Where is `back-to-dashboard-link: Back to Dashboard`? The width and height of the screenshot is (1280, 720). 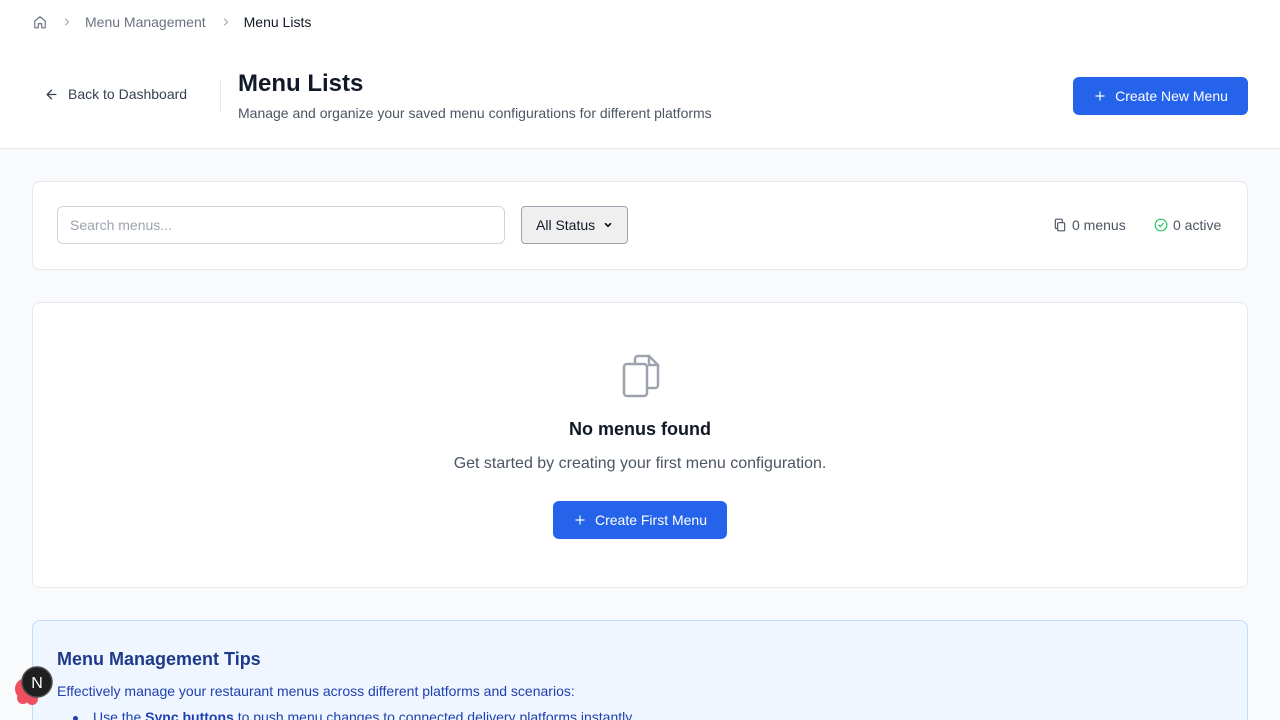
back-to-dashboard-link: Back to Dashboard is located at coordinates (115, 94).